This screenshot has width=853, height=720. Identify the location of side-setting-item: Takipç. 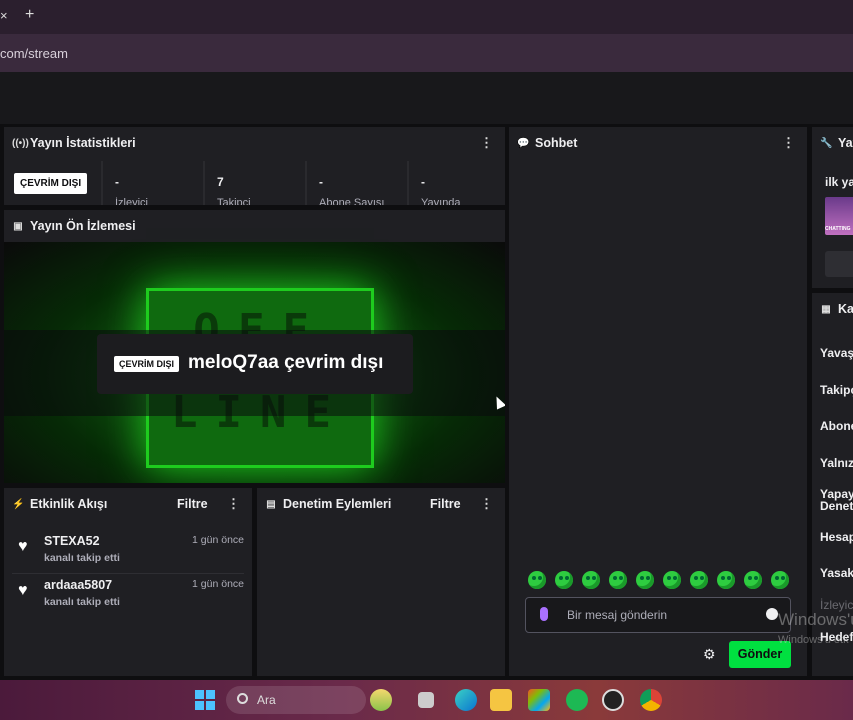
(836, 390).